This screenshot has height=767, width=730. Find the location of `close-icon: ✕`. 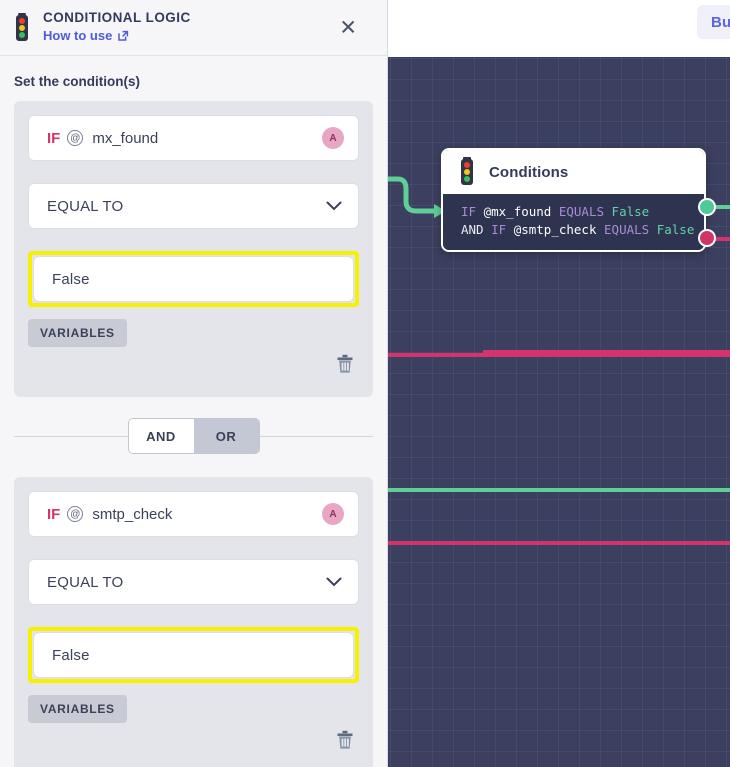

close-icon: ✕ is located at coordinates (348, 27).